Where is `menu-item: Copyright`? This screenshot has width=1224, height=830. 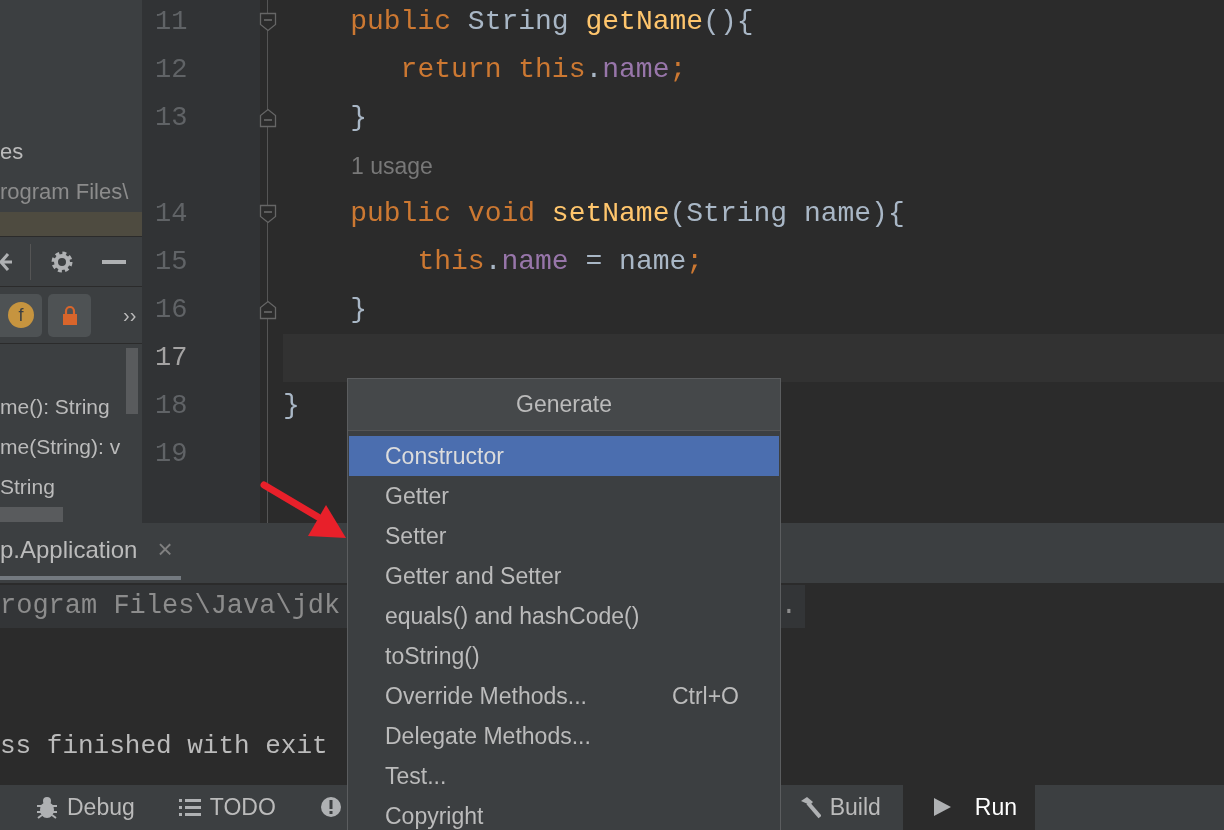 menu-item: Copyright is located at coordinates (564, 813).